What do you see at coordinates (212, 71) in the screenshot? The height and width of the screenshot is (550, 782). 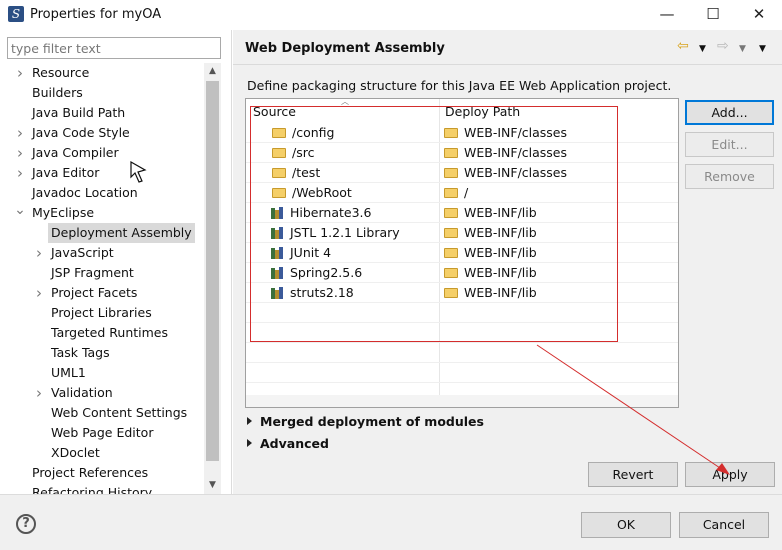 I see `scroll-up-icon: ▲` at bounding box center [212, 71].